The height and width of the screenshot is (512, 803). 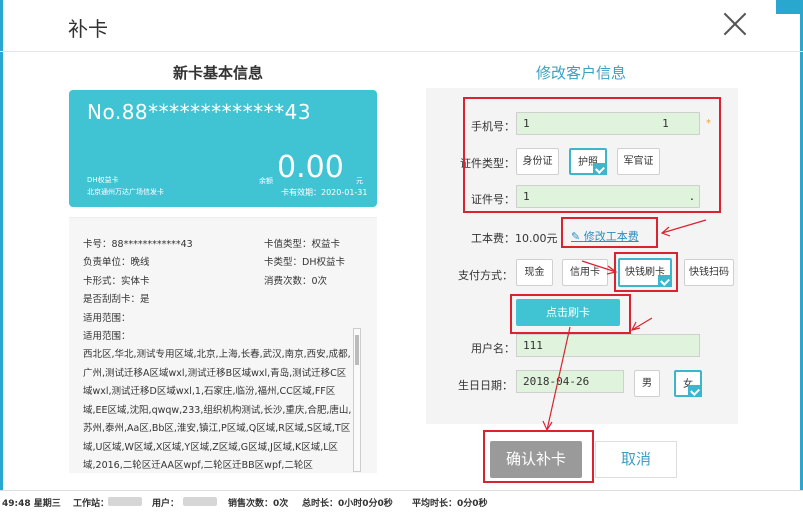 What do you see at coordinates (91, 504) in the screenshot?
I see `status-station-label: 工作站：` at bounding box center [91, 504].